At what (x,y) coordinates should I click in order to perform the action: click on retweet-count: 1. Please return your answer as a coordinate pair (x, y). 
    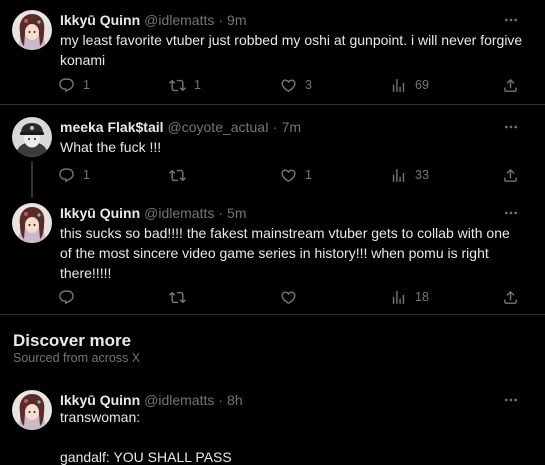
    Looking at the image, I should click on (197, 85).